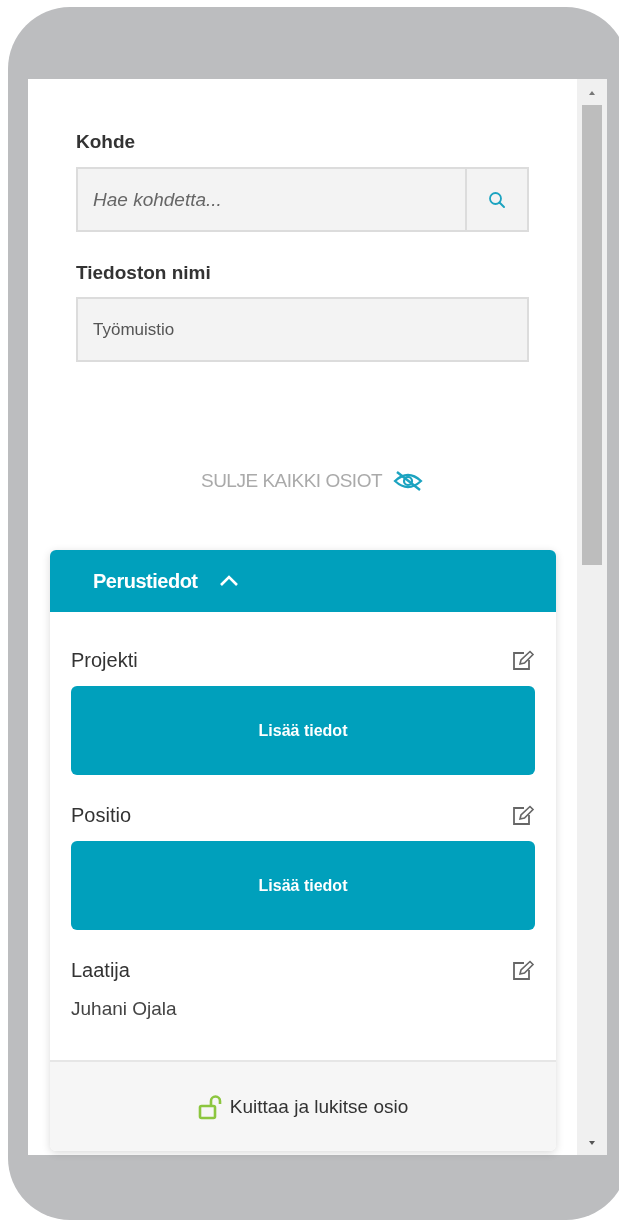 This screenshot has height=1227, width=619. What do you see at coordinates (124, 1009) in the screenshot?
I see `field-value: Juhani Ojala` at bounding box center [124, 1009].